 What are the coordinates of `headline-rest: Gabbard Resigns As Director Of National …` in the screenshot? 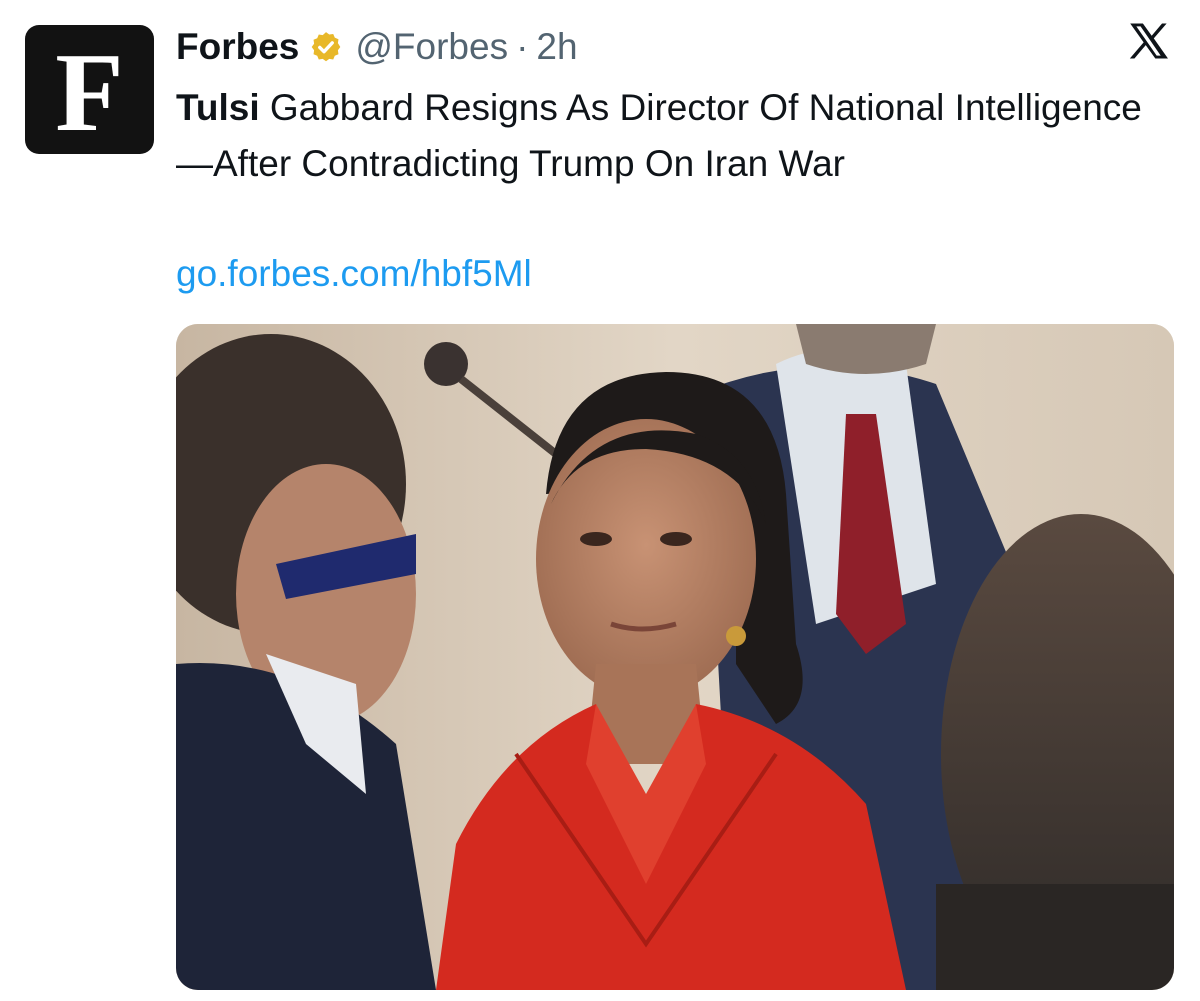 It's located at (659, 135).